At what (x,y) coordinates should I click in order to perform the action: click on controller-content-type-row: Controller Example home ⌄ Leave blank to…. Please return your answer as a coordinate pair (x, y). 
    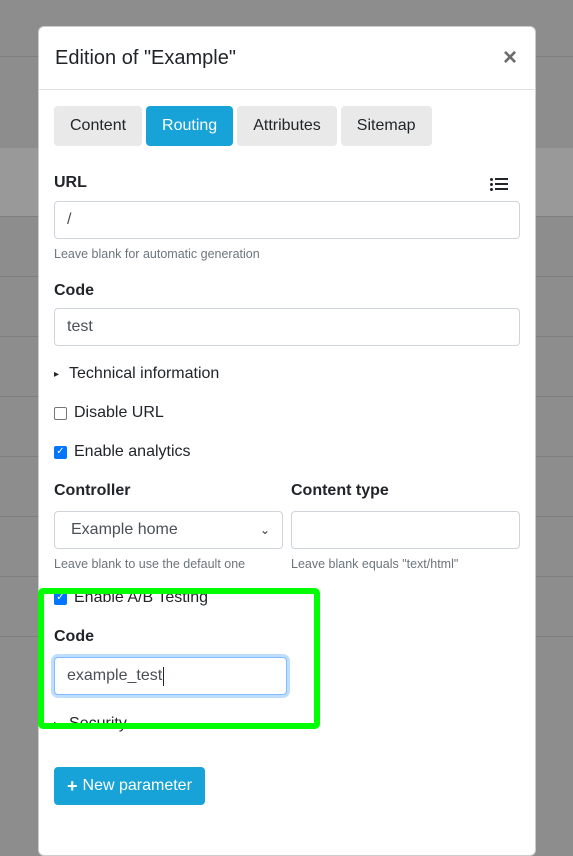
    Looking at the image, I should click on (287, 526).